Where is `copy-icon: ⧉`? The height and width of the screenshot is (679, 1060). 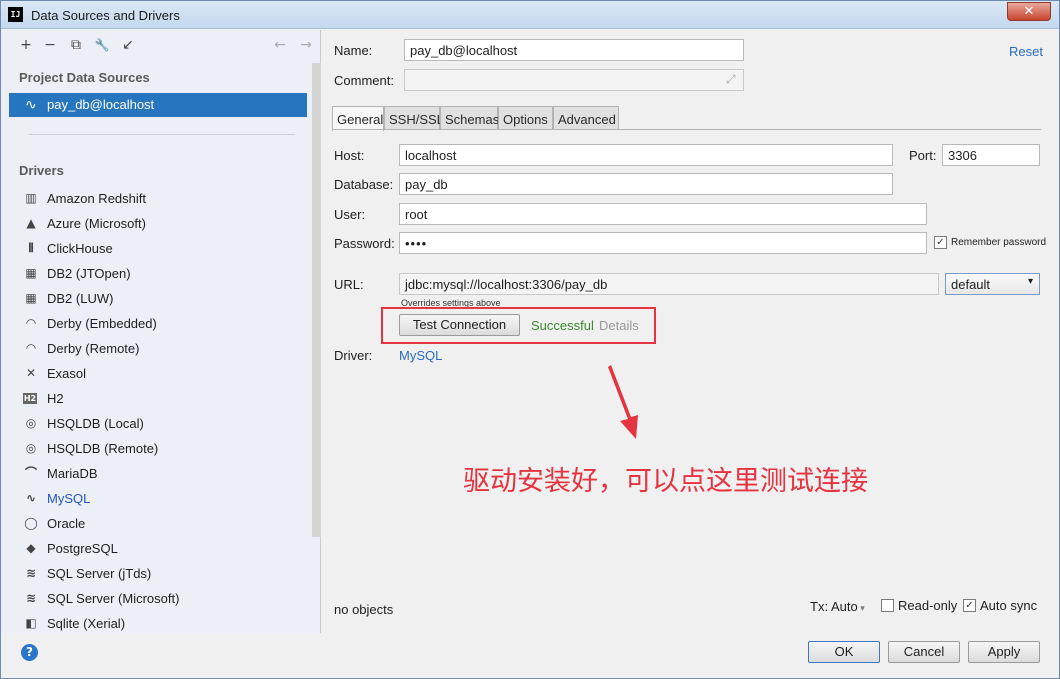 copy-icon: ⧉ is located at coordinates (76, 45).